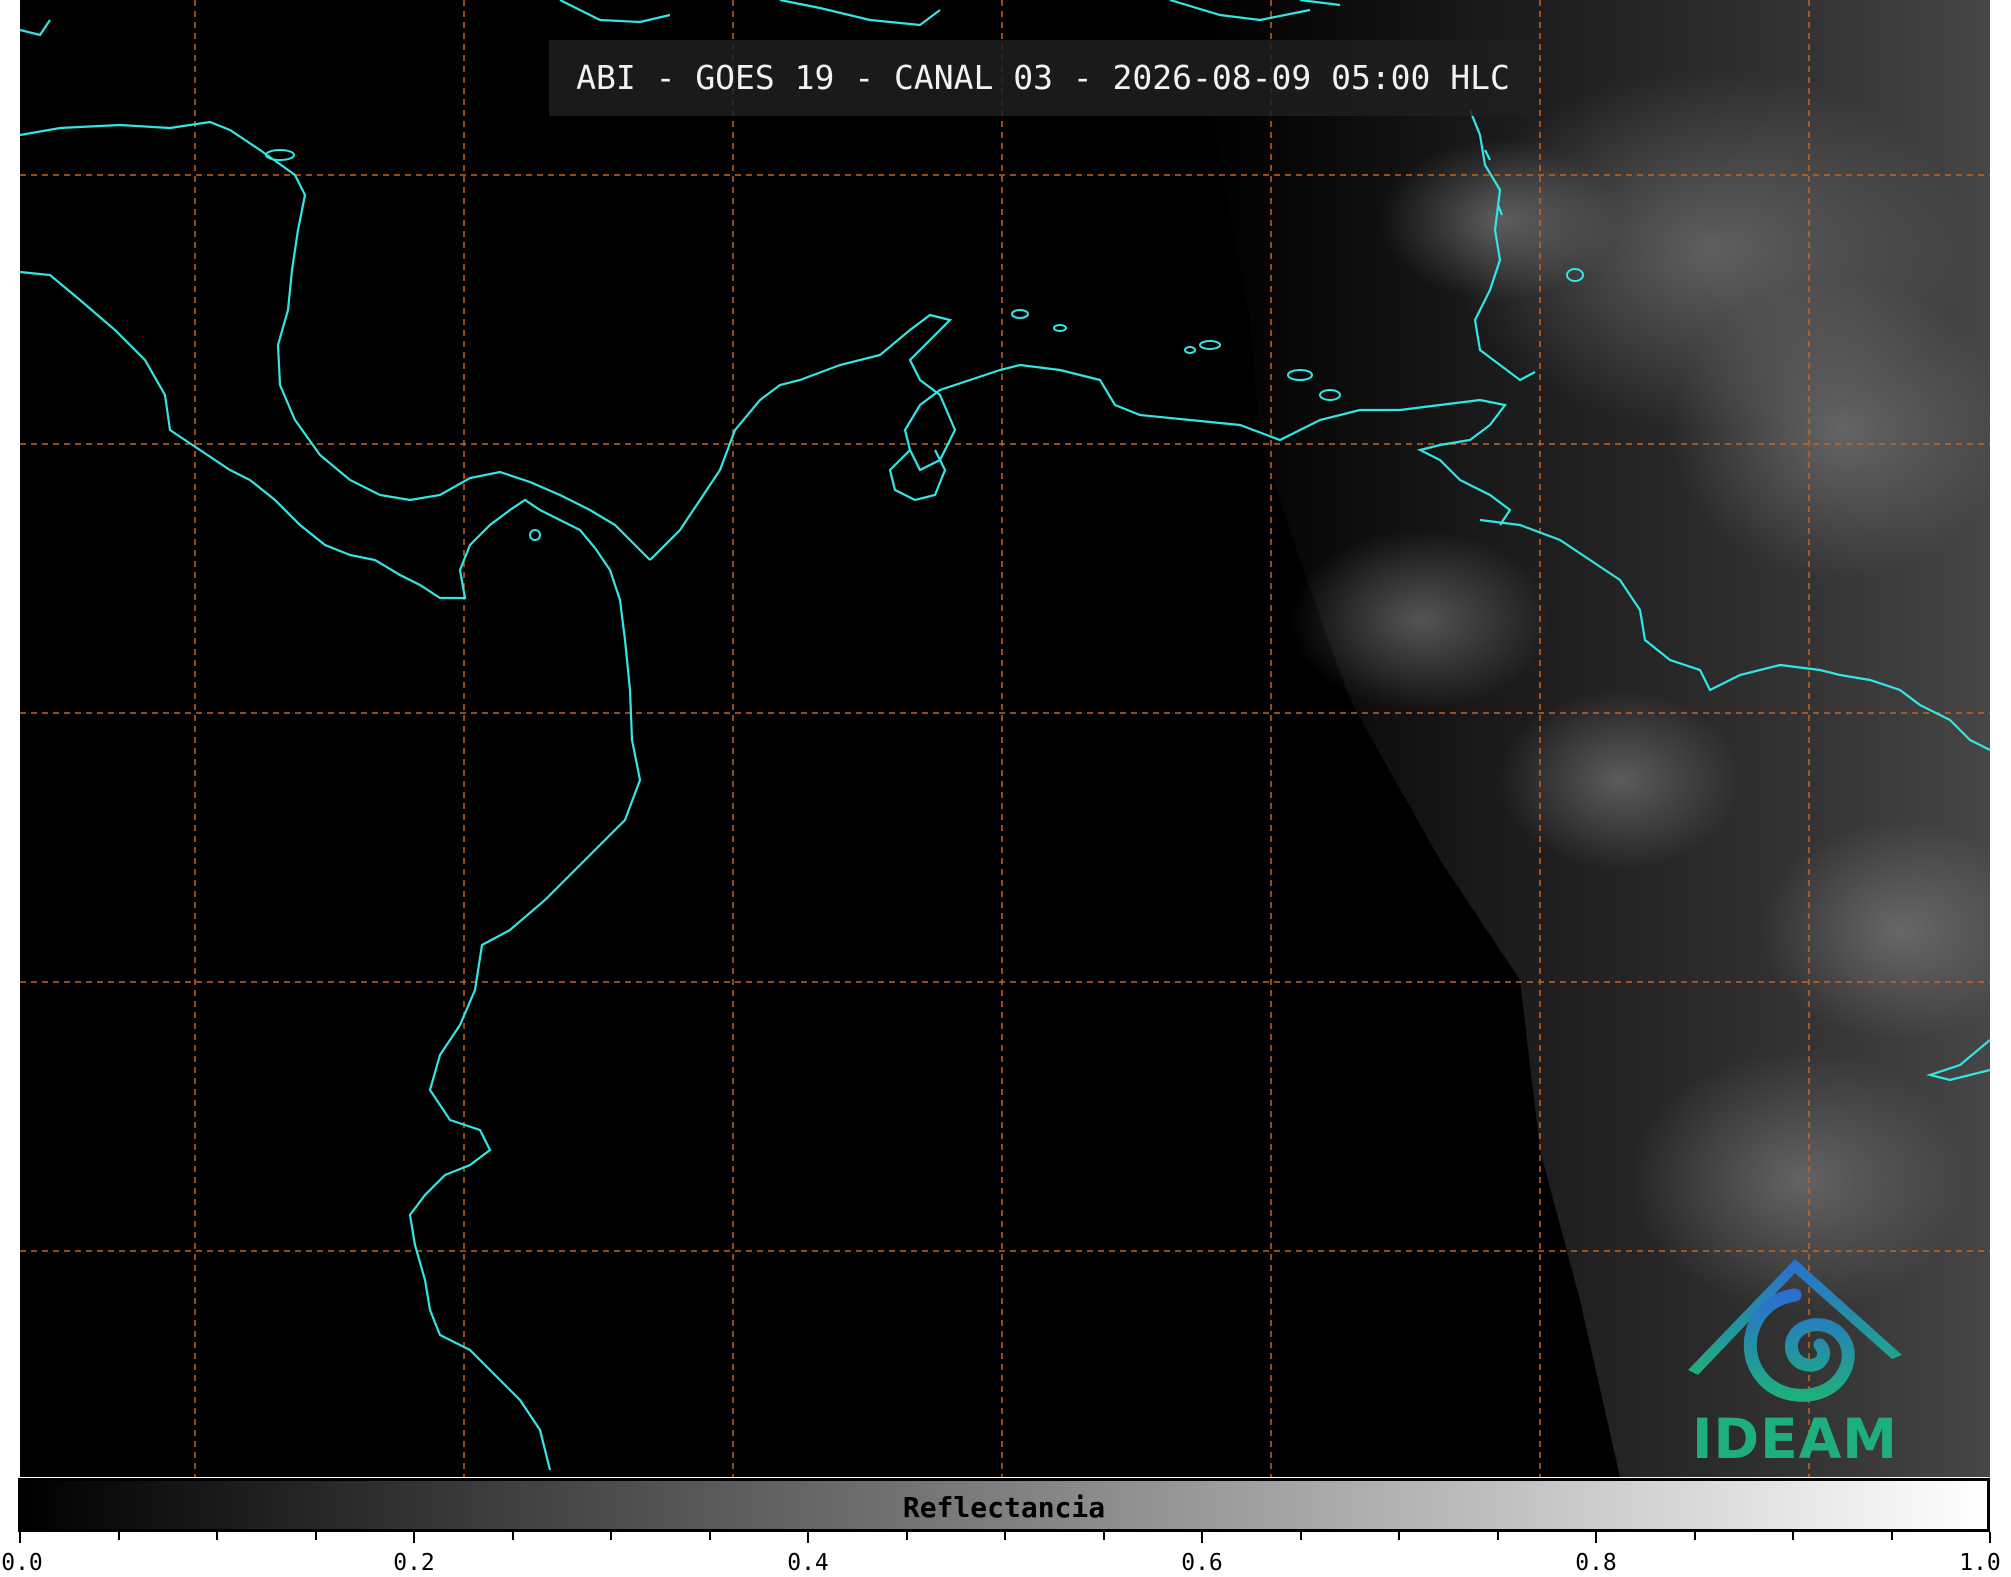  What do you see at coordinates (22, 1563) in the screenshot?
I see `colorbar-tick-label: 0.0` at bounding box center [22, 1563].